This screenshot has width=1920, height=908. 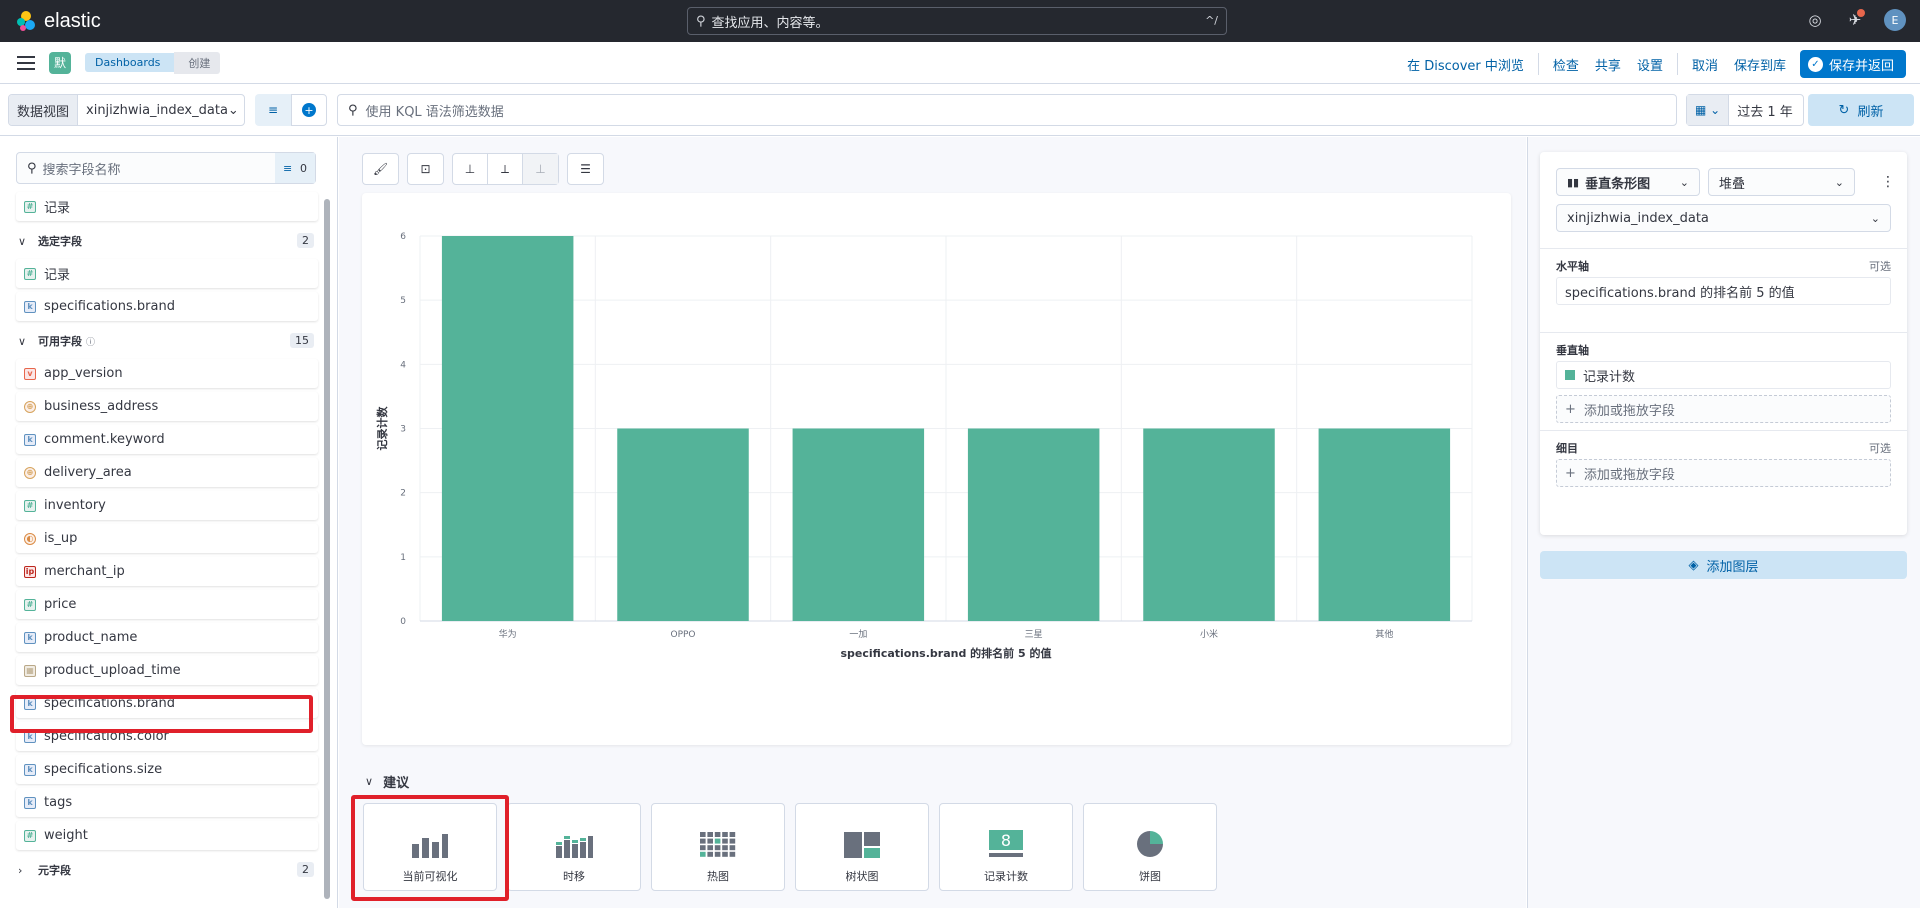 I want to click on field-name: specifications.brand, so click(x=109, y=306).